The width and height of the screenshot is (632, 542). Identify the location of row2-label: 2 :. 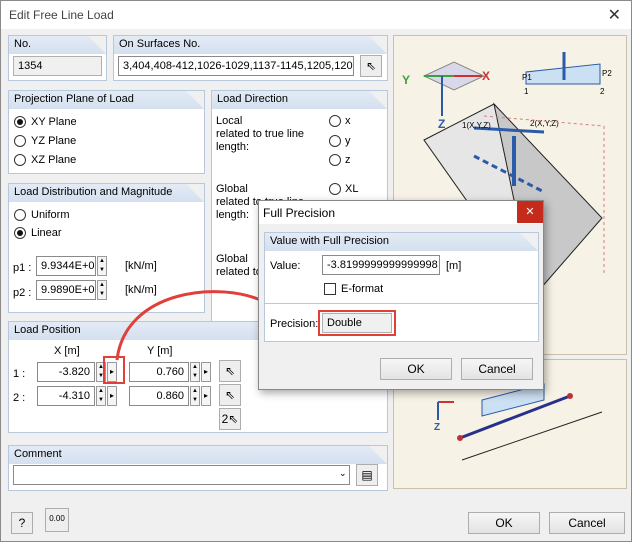
(19, 398).